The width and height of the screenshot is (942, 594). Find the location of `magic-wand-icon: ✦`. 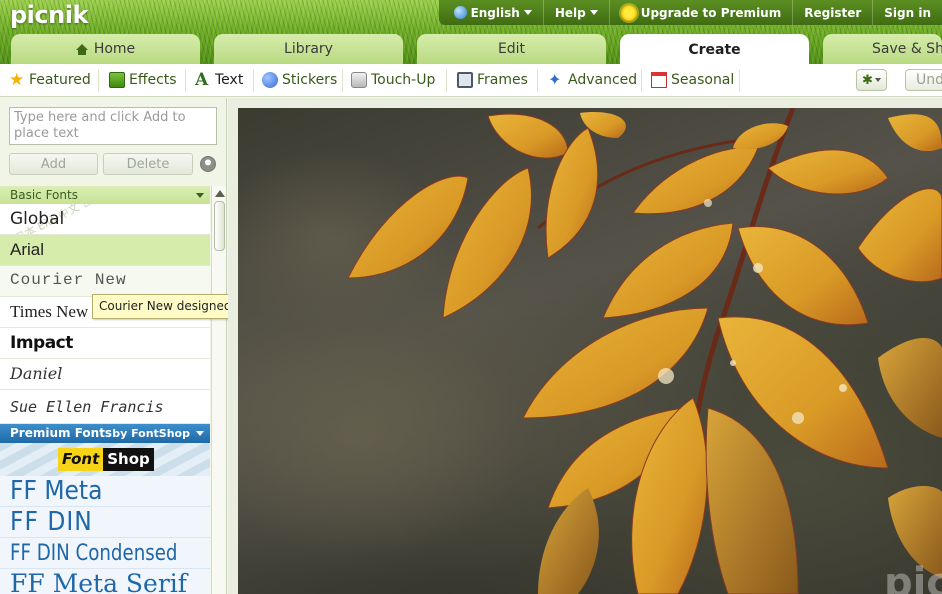

magic-wand-icon: ✦ is located at coordinates (555, 79).